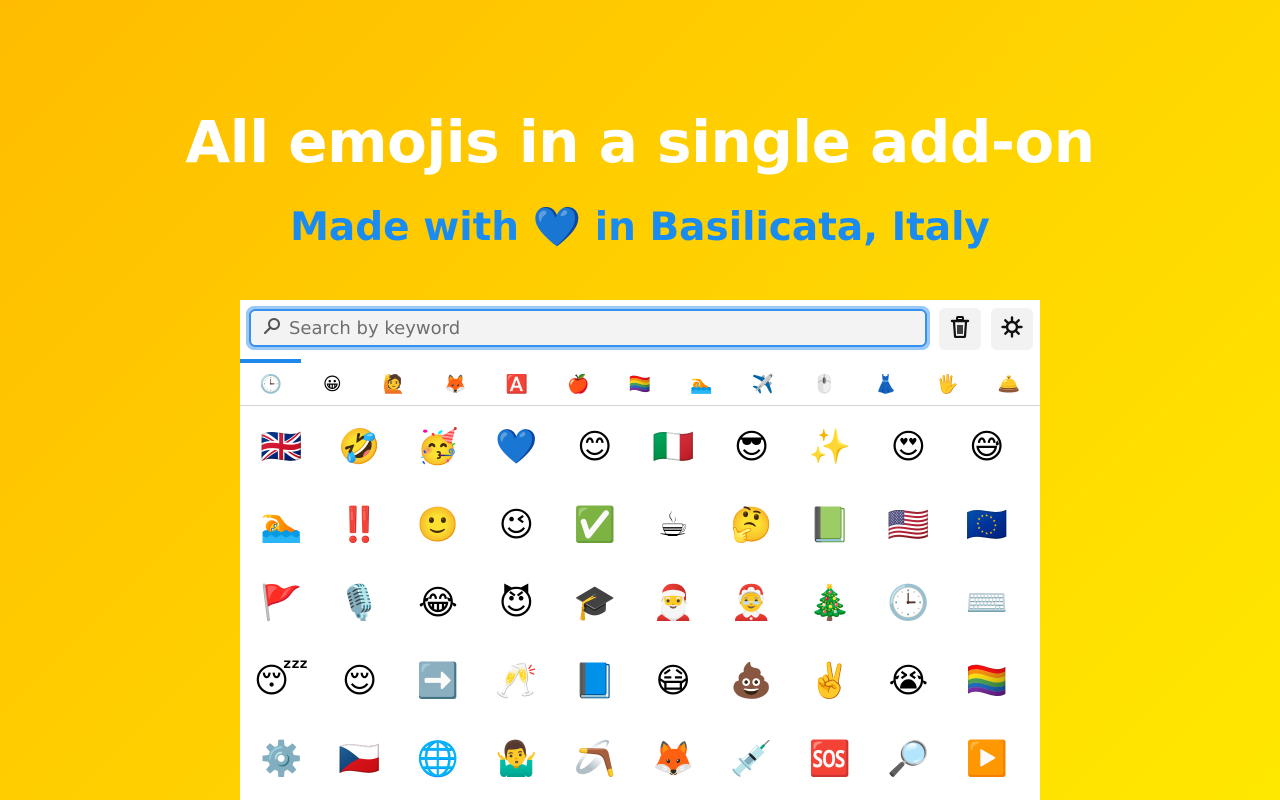 This screenshot has height=800, width=1280. Describe the element at coordinates (908, 447) in the screenshot. I see `emoji-button: 😍` at that location.